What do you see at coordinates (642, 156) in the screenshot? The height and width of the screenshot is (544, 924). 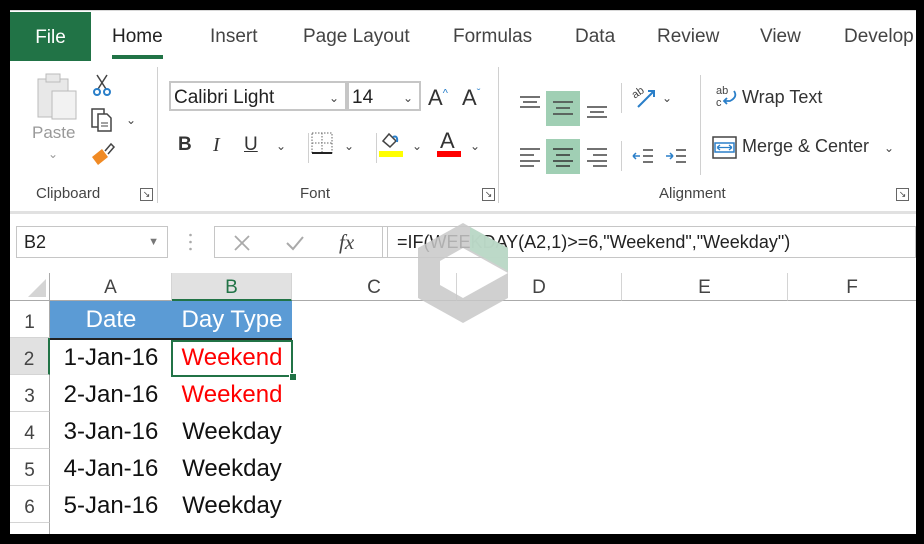 I see `decrease-indent-icon` at bounding box center [642, 156].